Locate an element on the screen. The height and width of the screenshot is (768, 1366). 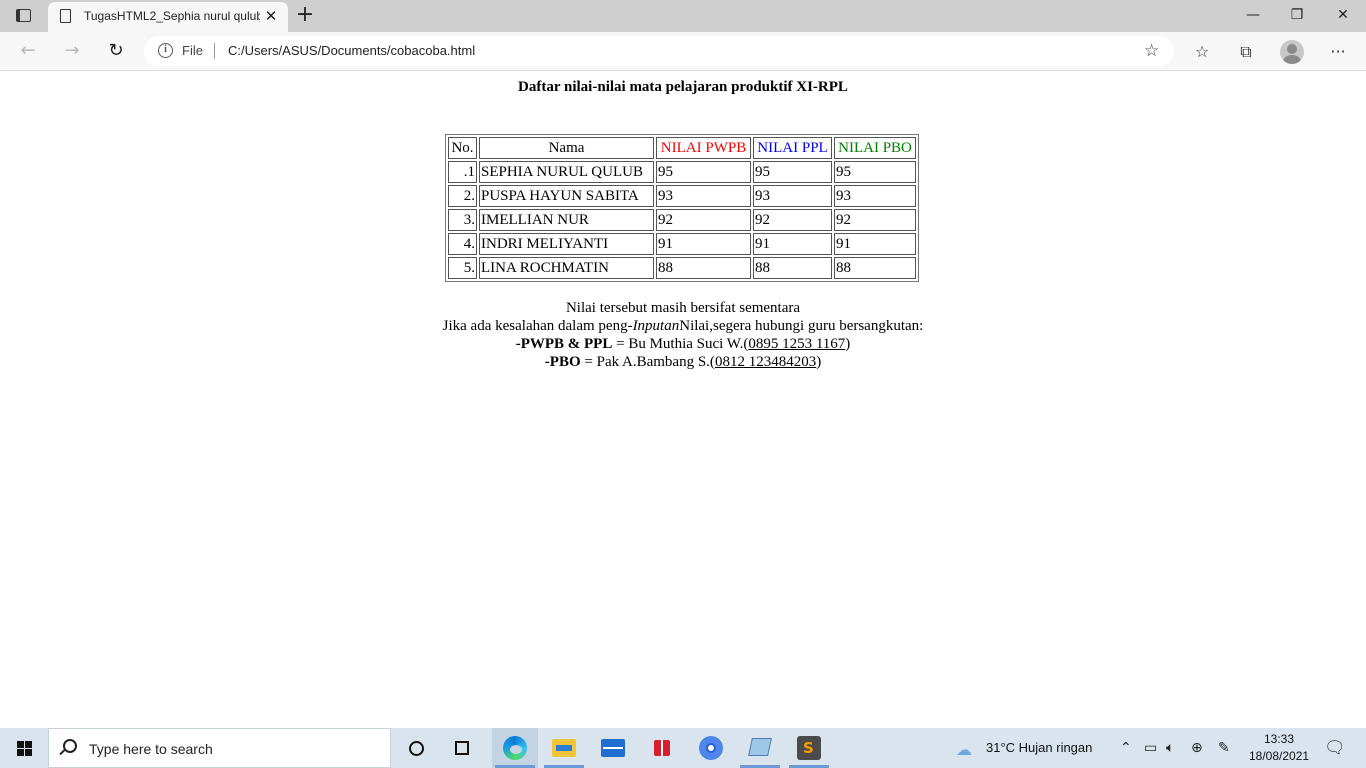
cortana-icon is located at coordinates (417, 748).